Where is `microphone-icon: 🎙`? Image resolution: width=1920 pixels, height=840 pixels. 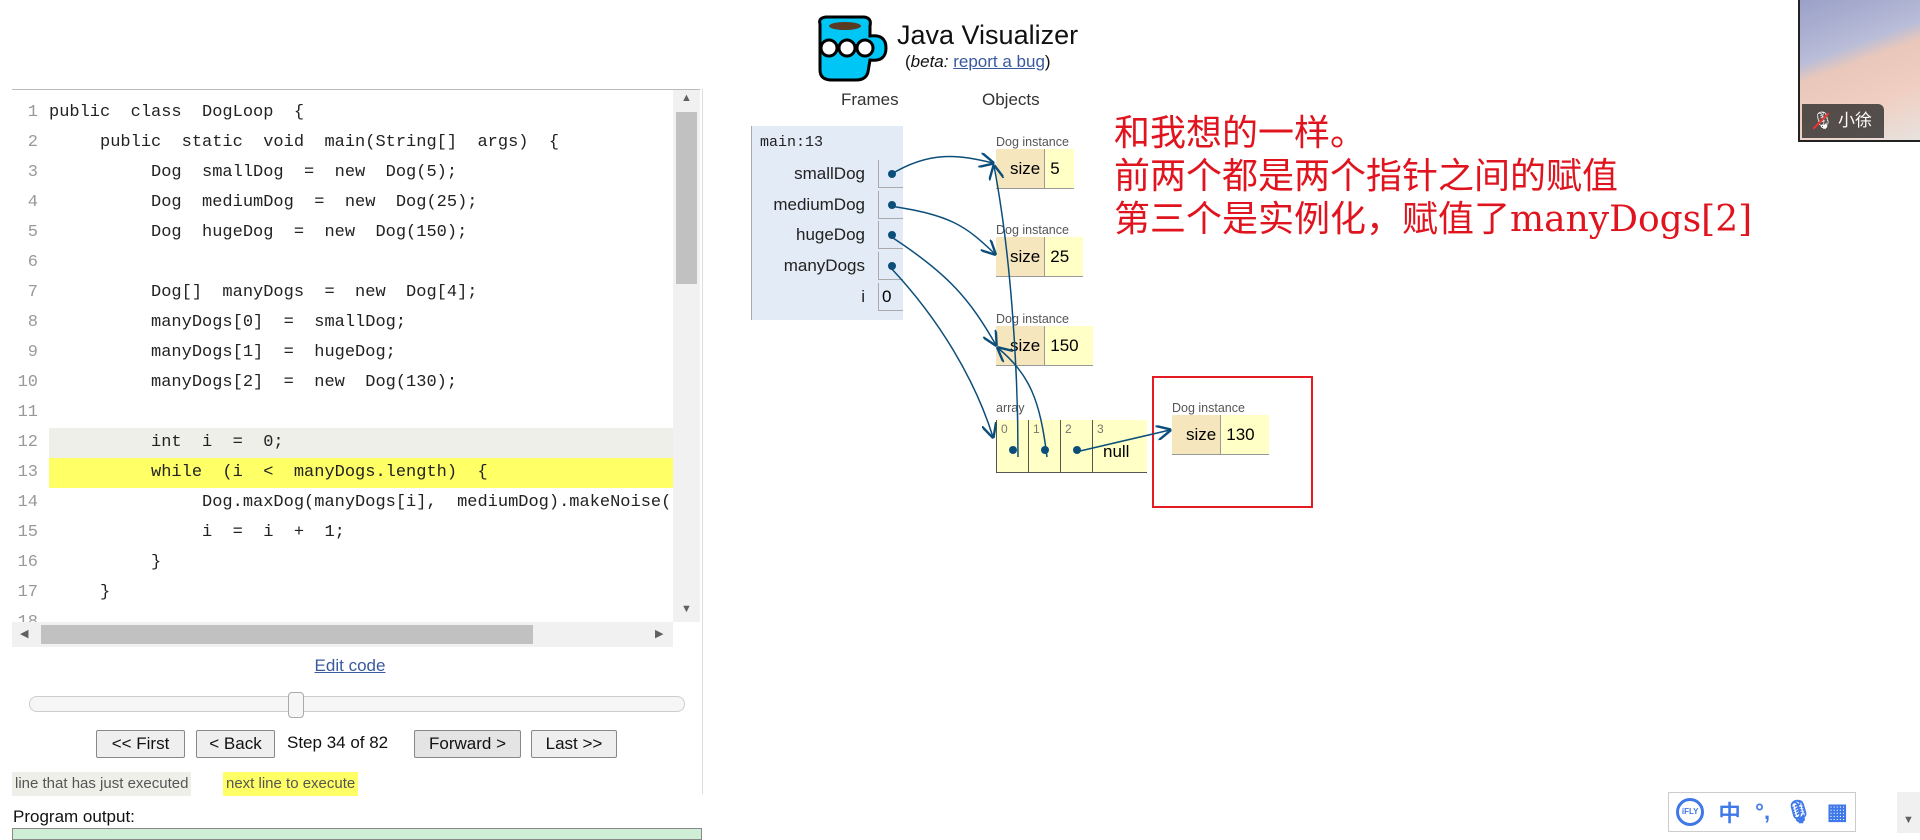
microphone-icon: 🎙 is located at coordinates (1799, 812).